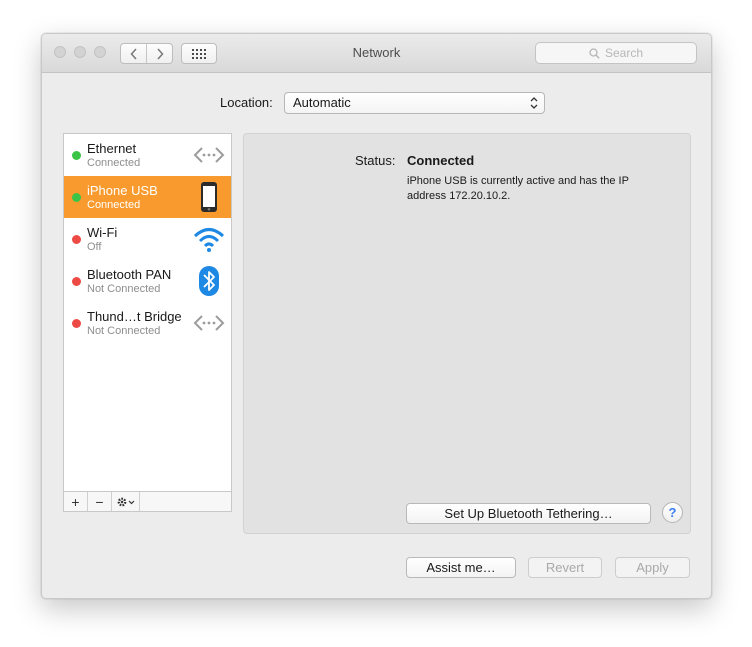 This screenshot has width=752, height=647. What do you see at coordinates (376, 53) in the screenshot?
I see `title-bar: Network Search` at bounding box center [376, 53].